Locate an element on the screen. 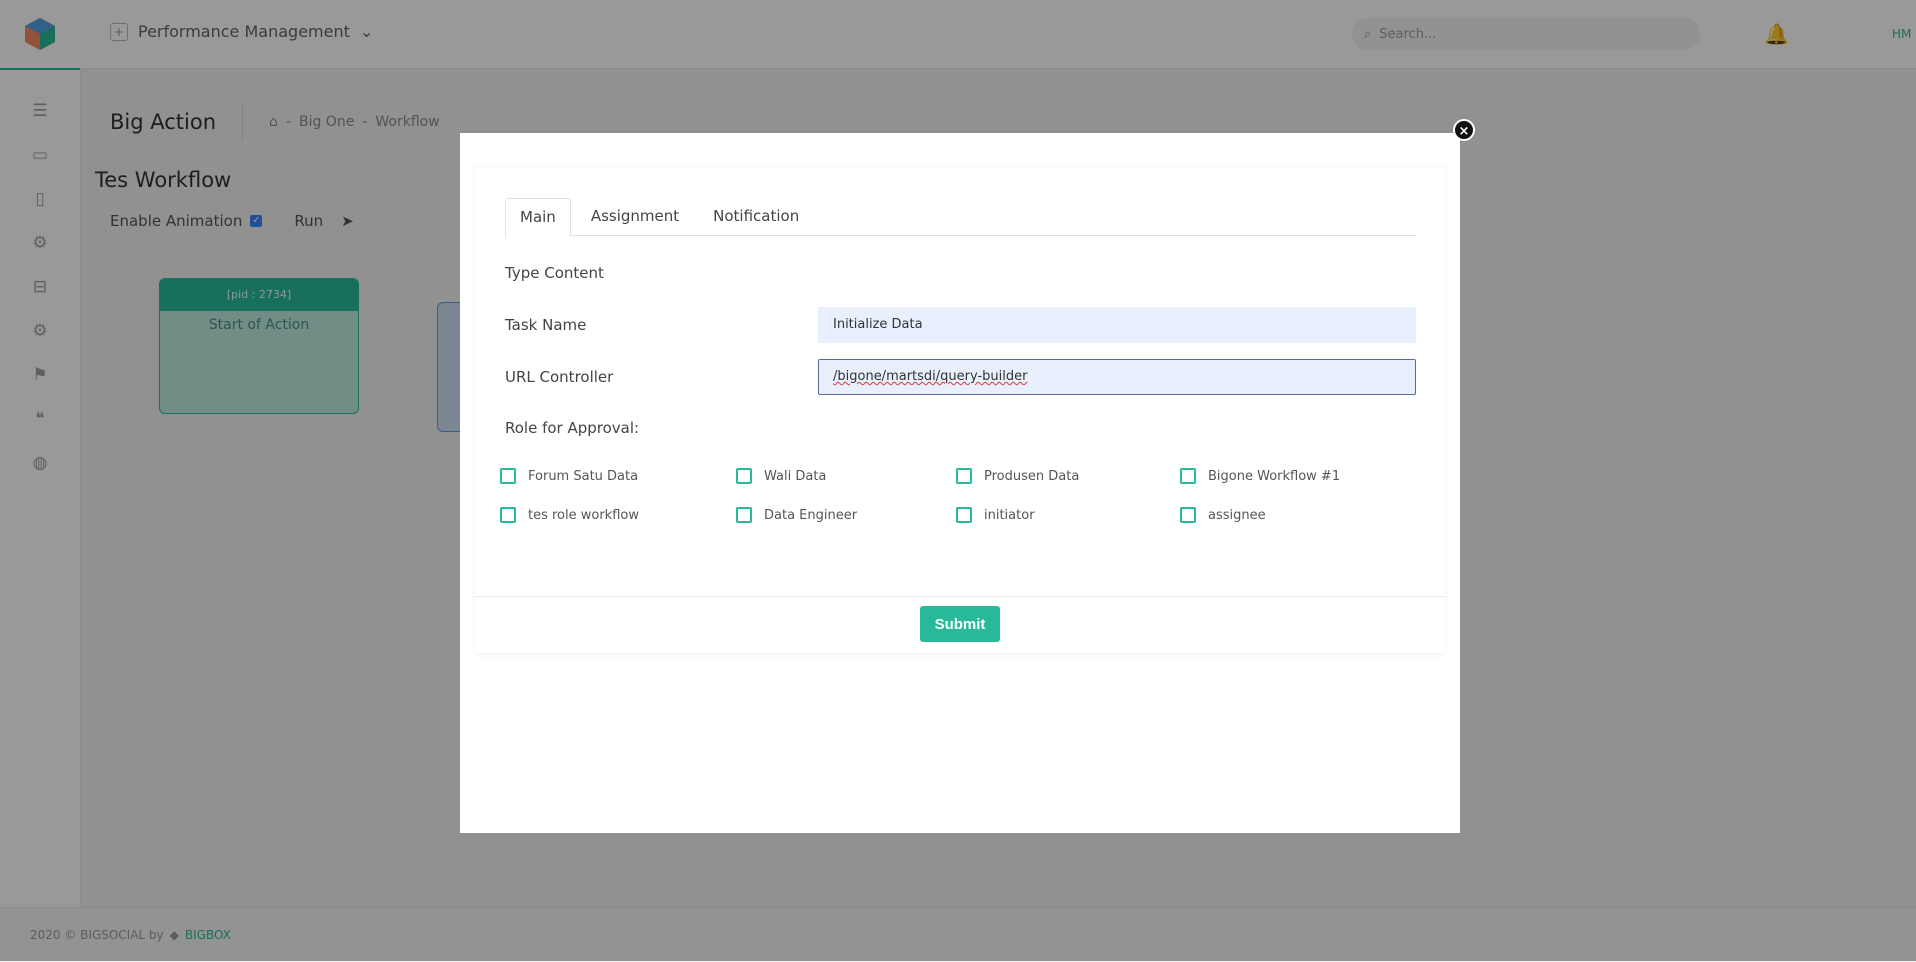  task-name-label: Task Name is located at coordinates (546, 325).